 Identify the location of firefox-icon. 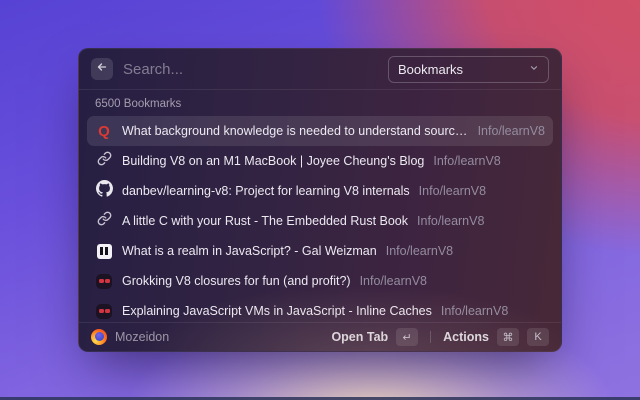
(99, 337).